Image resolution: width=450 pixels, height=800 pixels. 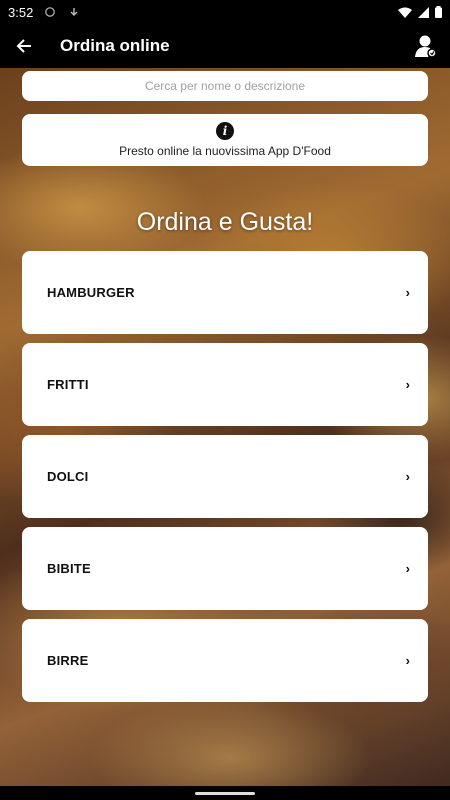 I want to click on category-label: HAMBURGER, so click(x=91, y=292).